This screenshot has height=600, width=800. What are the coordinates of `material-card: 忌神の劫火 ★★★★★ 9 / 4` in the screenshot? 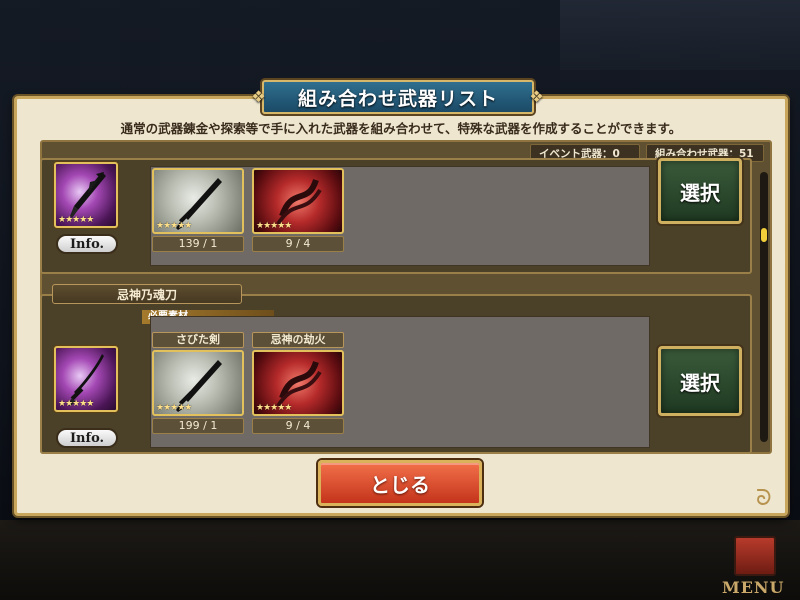 It's located at (298, 383).